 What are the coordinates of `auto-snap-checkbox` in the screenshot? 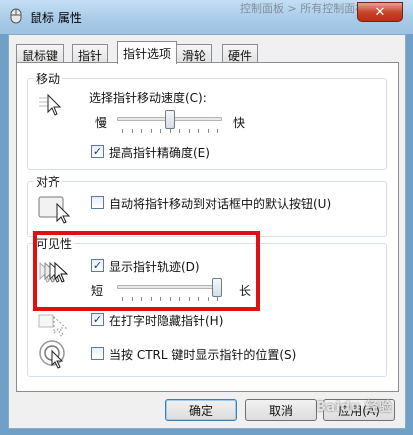 It's located at (97, 202).